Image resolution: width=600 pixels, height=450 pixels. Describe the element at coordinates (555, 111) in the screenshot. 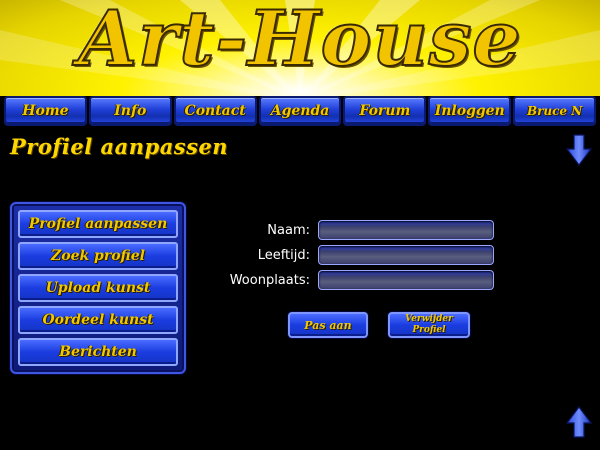

I see `nav-user: Bruce N` at that location.